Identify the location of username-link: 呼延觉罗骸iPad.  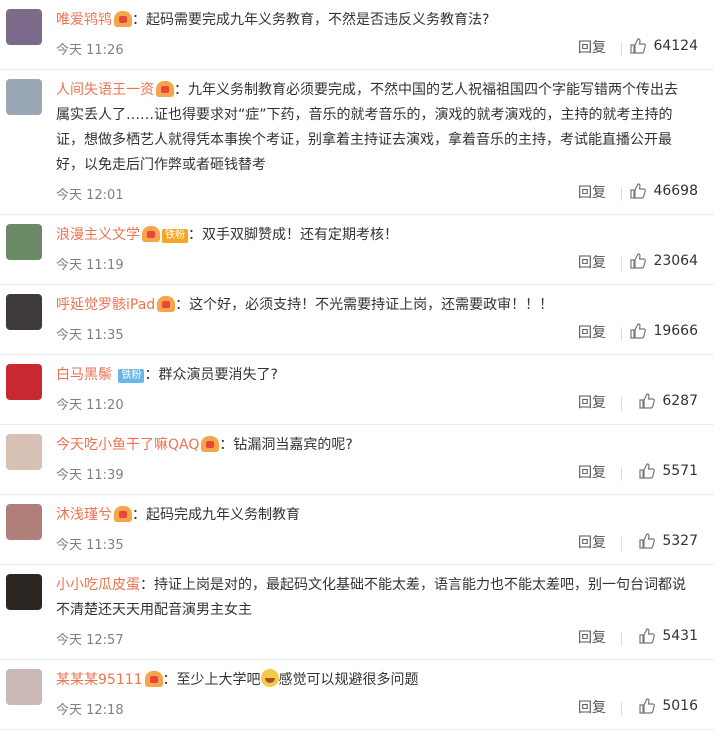
(105, 305).